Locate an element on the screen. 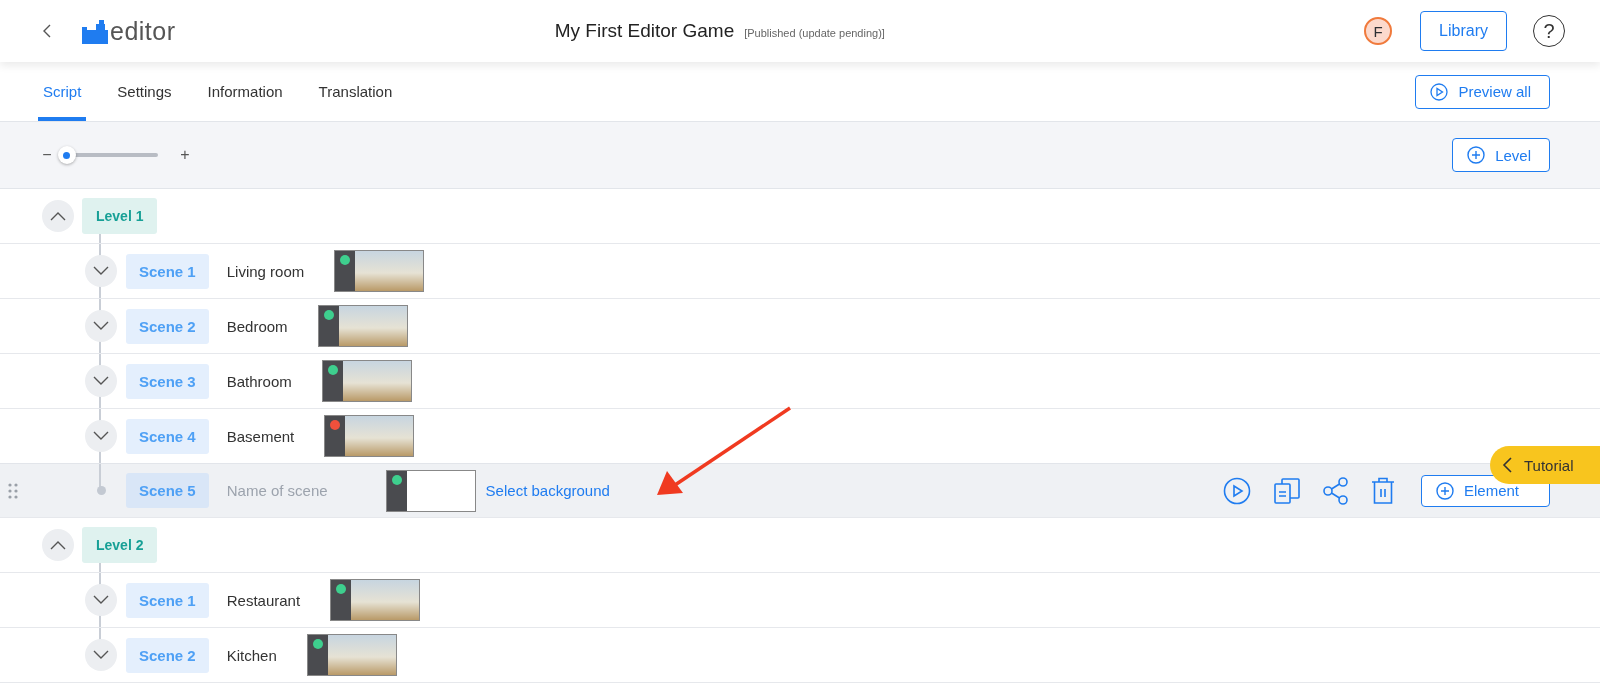  zoom-in-button: + is located at coordinates (185, 155).